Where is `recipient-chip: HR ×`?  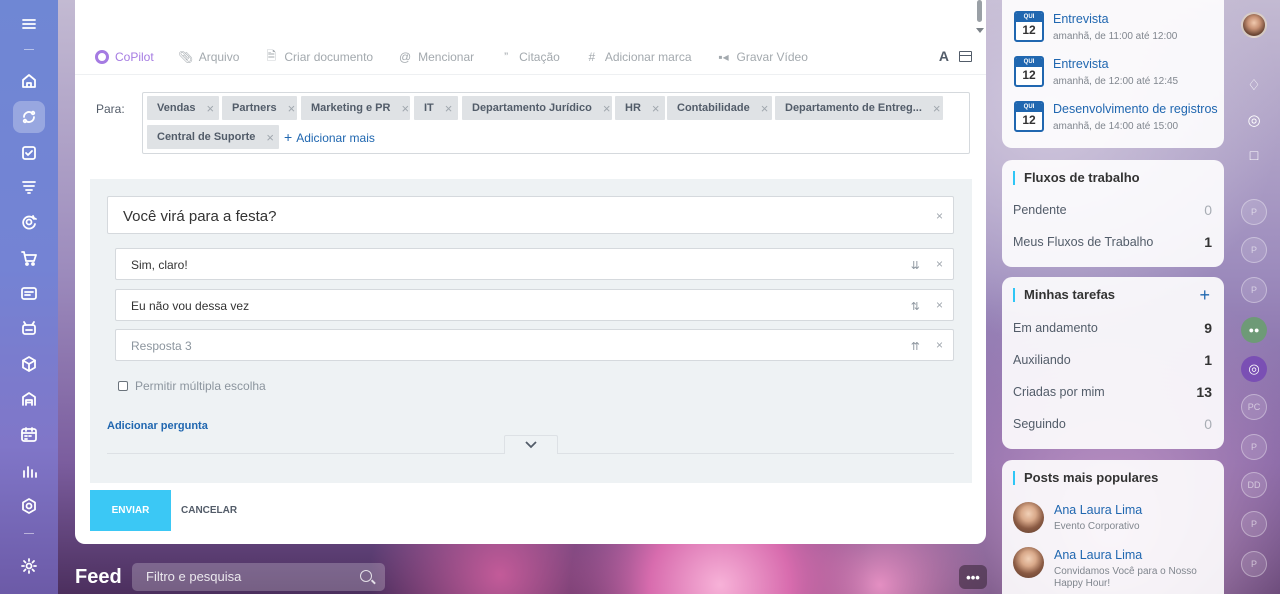 recipient-chip: HR × is located at coordinates (640, 108).